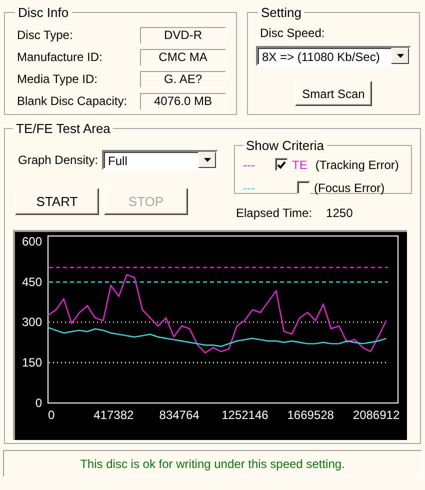  I want to click on checkbox-label: TE, so click(300, 165).